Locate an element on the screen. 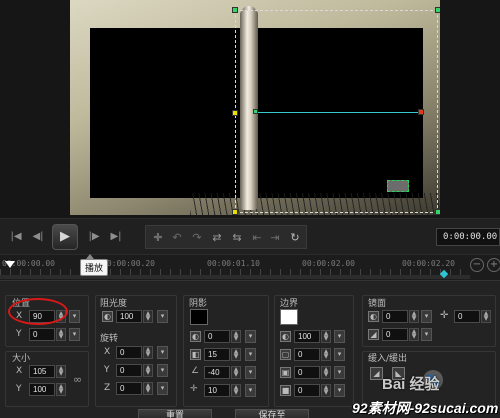  size-x-spinner: ▲ ▼ is located at coordinates (61, 371).